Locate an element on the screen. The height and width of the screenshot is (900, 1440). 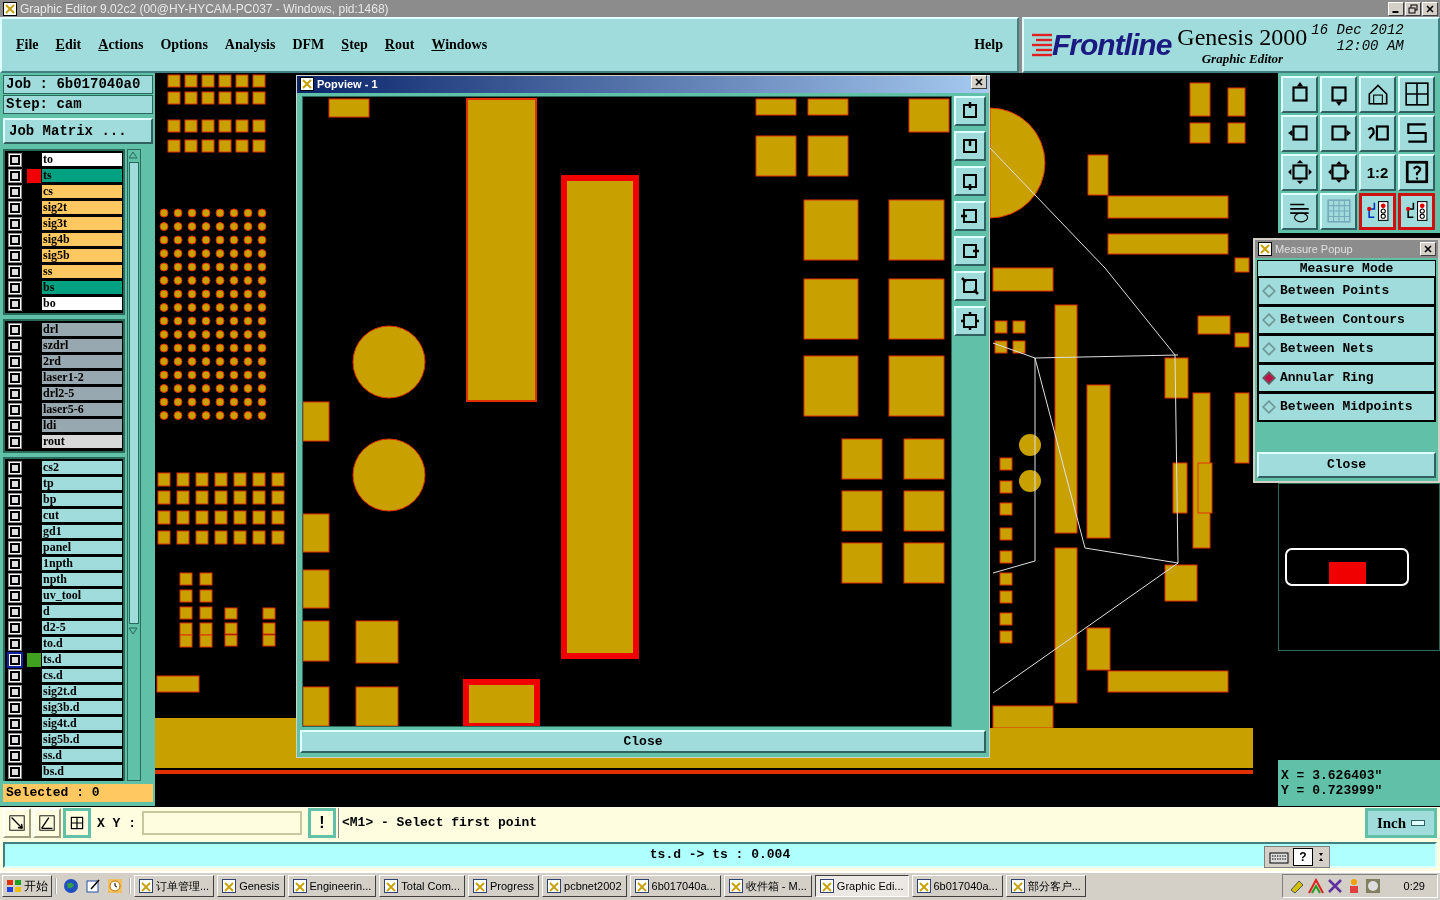
measure-mode-option: Between Midpoints is located at coordinates (1346, 407).